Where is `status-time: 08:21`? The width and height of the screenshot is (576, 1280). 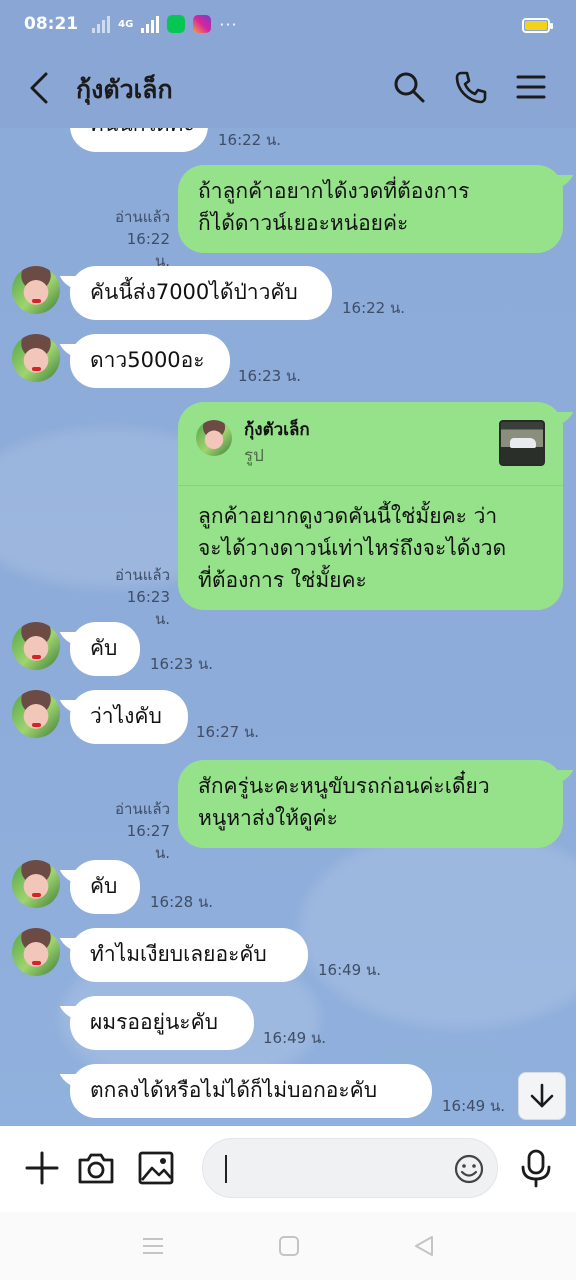
status-time: 08:21 is located at coordinates (51, 24).